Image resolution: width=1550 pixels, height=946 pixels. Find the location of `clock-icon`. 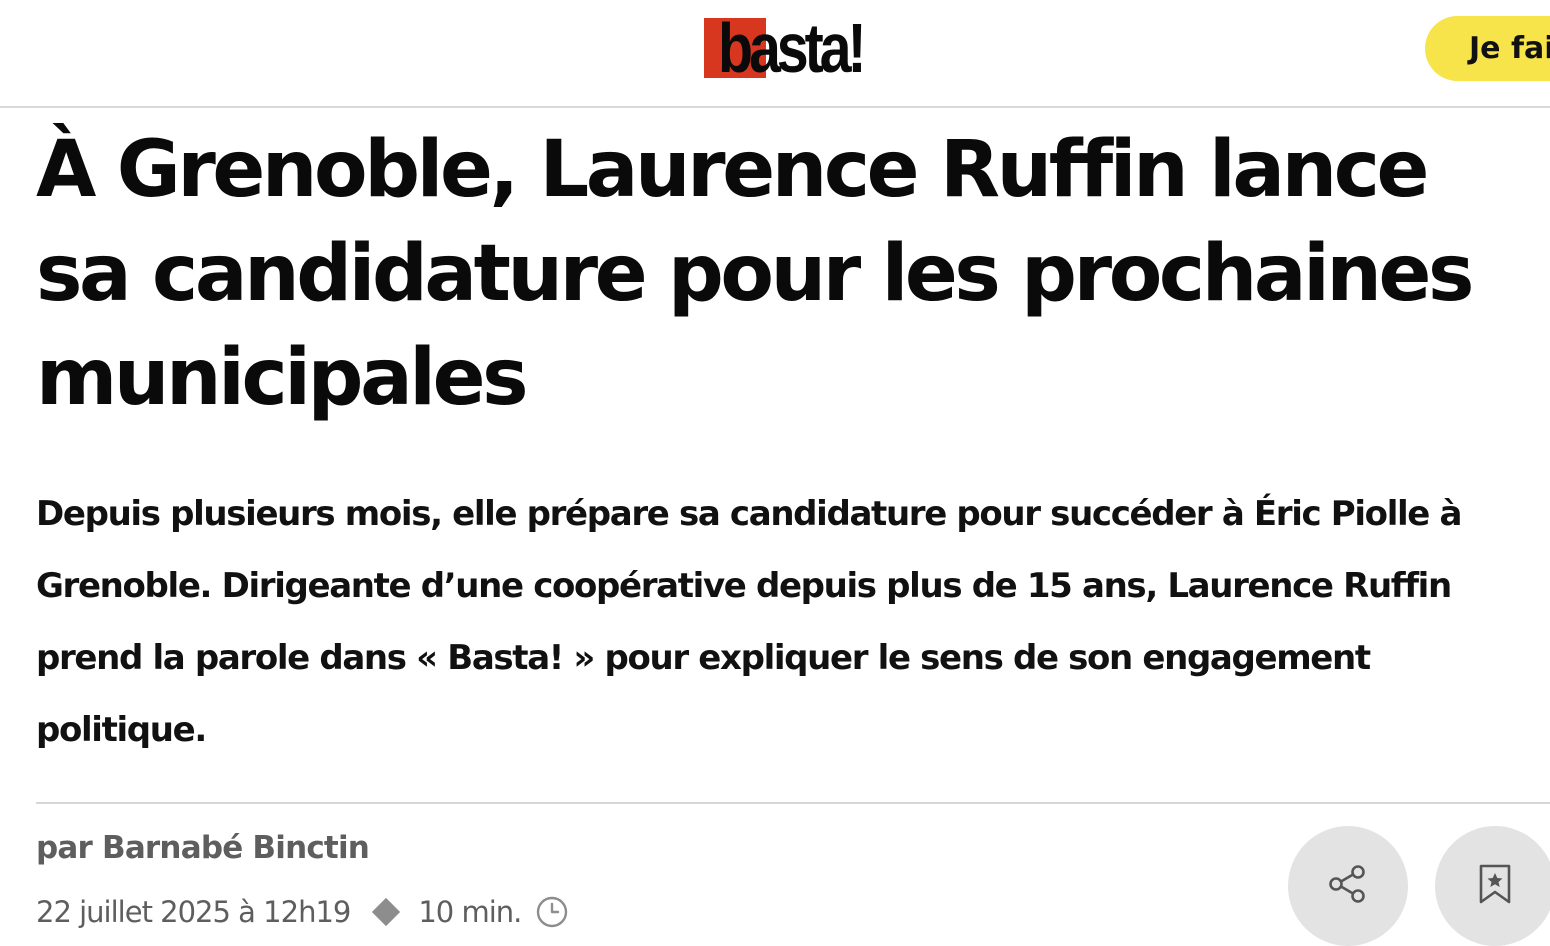

clock-icon is located at coordinates (552, 912).